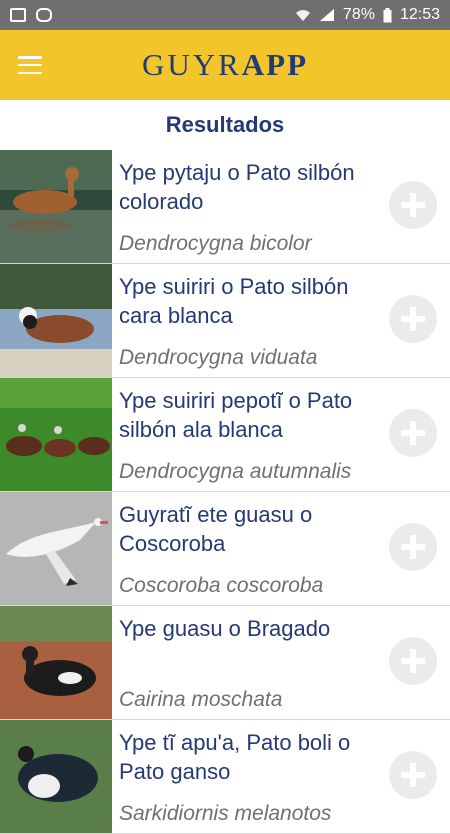 The width and height of the screenshot is (450, 834). What do you see at coordinates (18, 15) in the screenshot?
I see `image-notification-icon` at bounding box center [18, 15].